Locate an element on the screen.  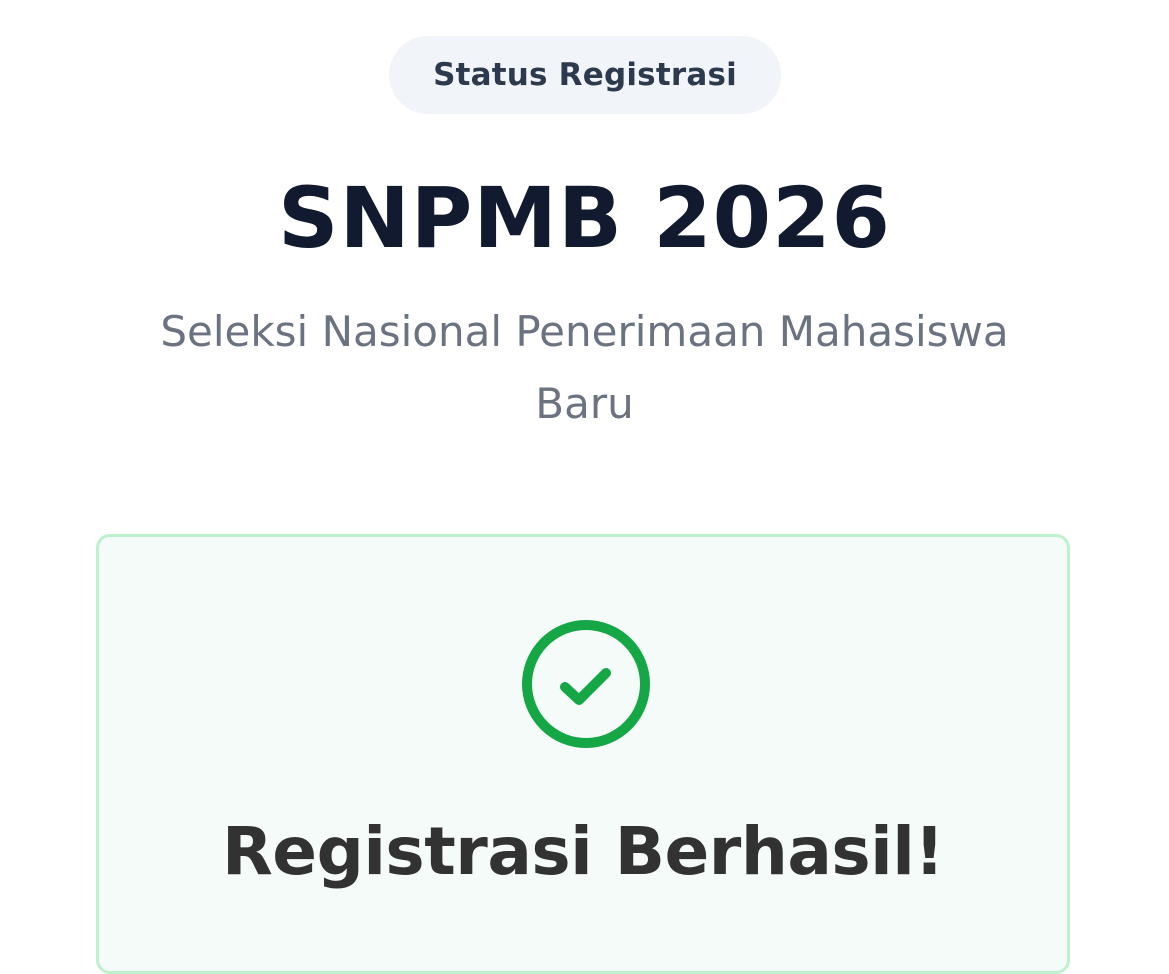
success-heading: Registrasi Berhasil! is located at coordinates (583, 851).